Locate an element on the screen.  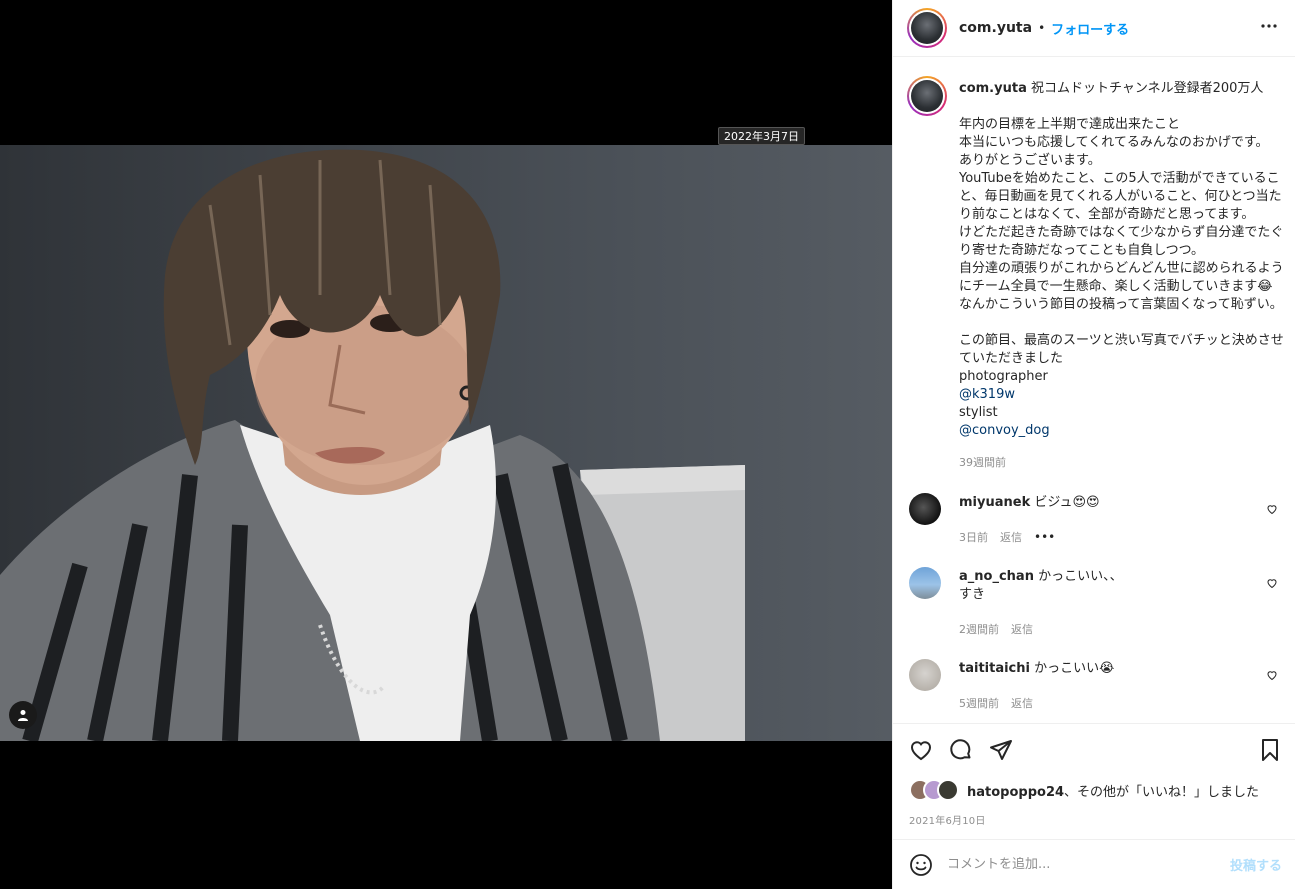
caption-line: なんかこういう節目の投稿って言葉固くなって恥ずい。 is located at coordinates (1121, 304).